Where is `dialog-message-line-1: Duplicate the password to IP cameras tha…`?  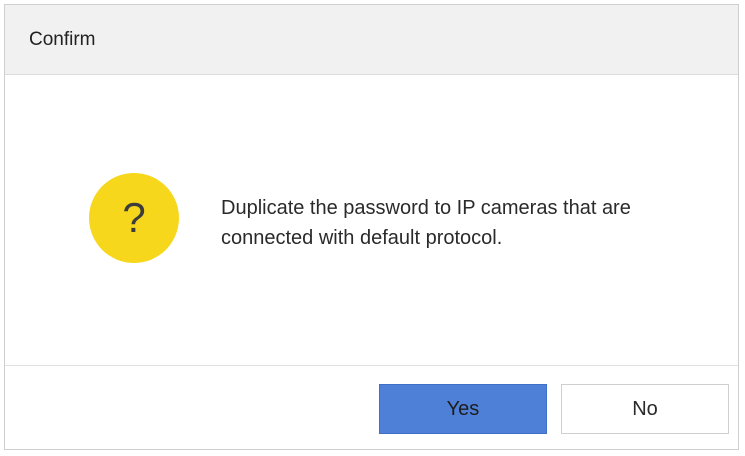 dialog-message-line-1: Duplicate the password to IP cameras tha… is located at coordinates (426, 208).